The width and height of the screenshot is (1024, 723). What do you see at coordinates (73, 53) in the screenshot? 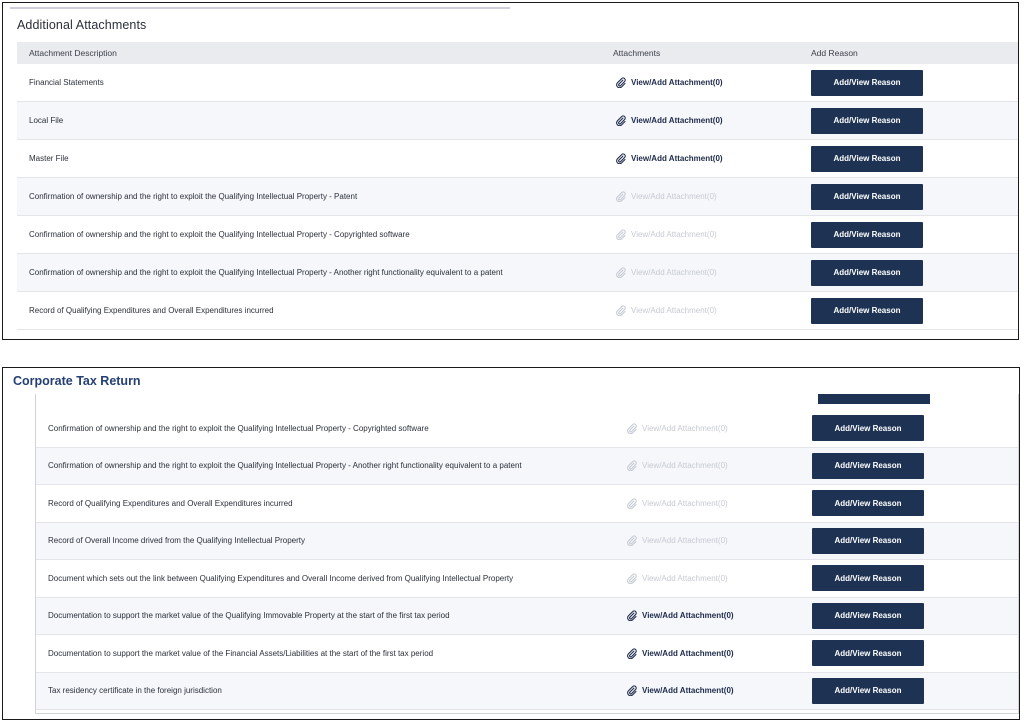
I see `column-header-description: Attachment Description` at bounding box center [73, 53].